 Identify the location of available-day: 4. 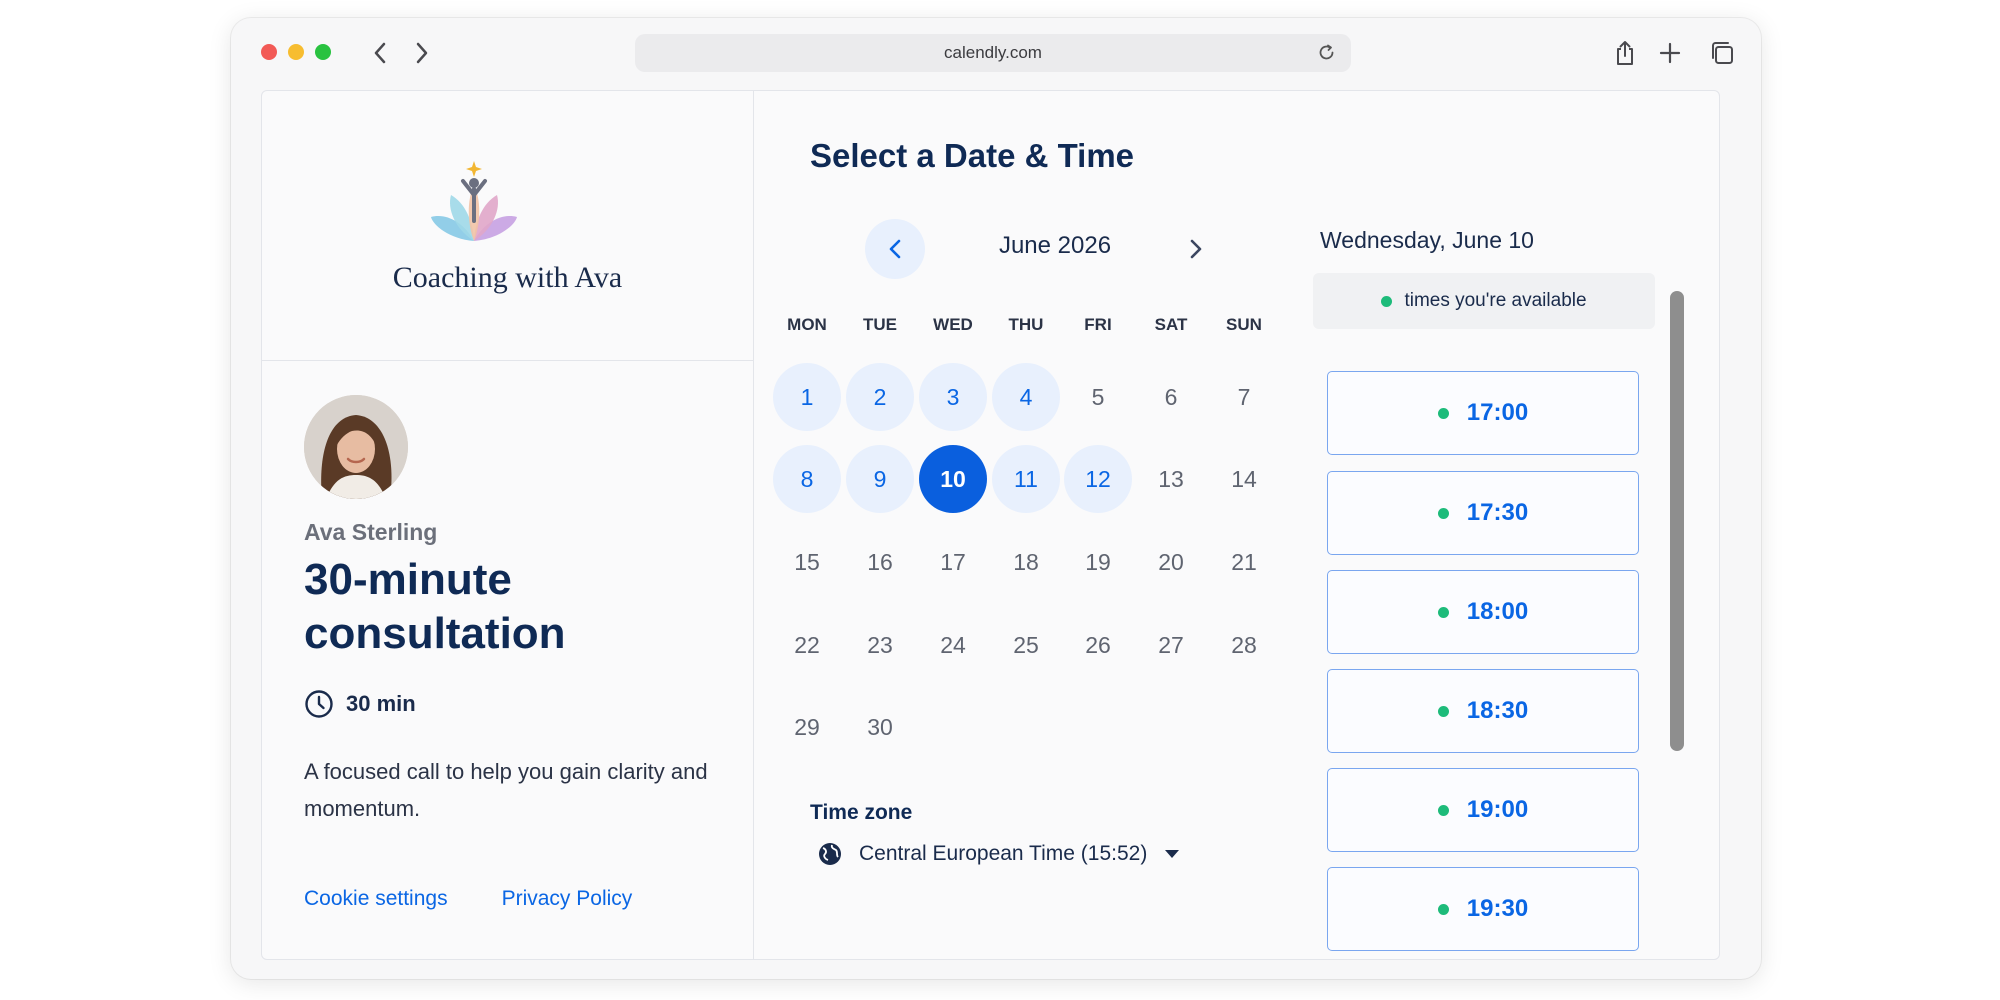
(1026, 397).